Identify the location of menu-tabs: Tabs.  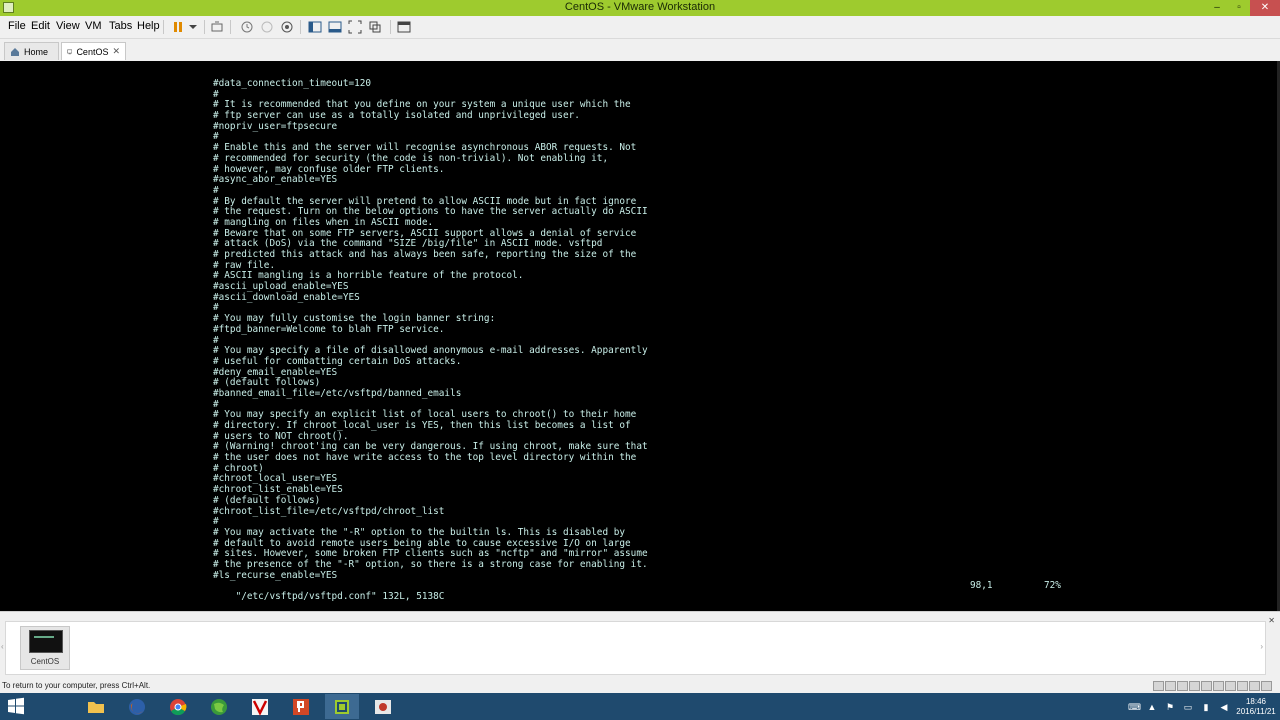
(120, 26).